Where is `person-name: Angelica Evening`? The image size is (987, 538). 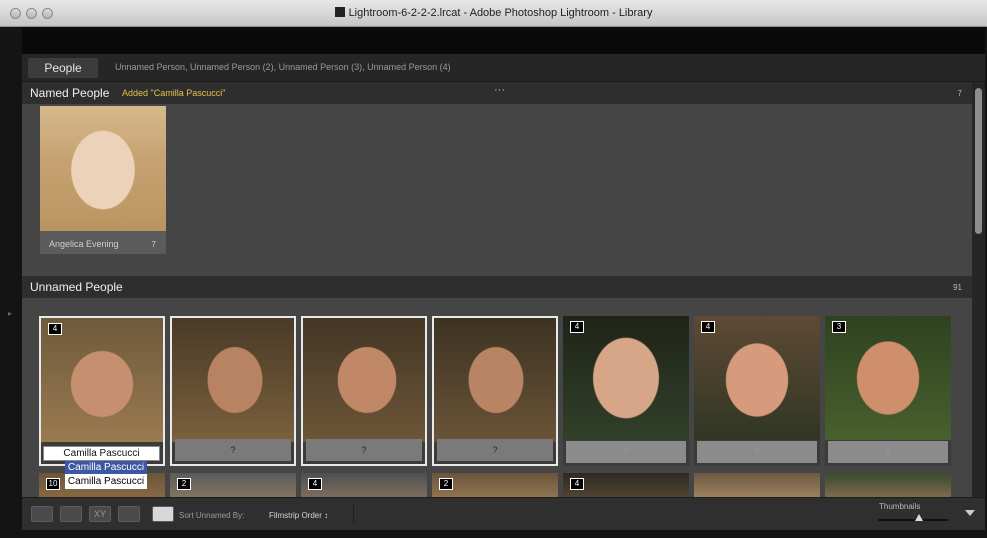
person-name: Angelica Evening is located at coordinates (84, 244).